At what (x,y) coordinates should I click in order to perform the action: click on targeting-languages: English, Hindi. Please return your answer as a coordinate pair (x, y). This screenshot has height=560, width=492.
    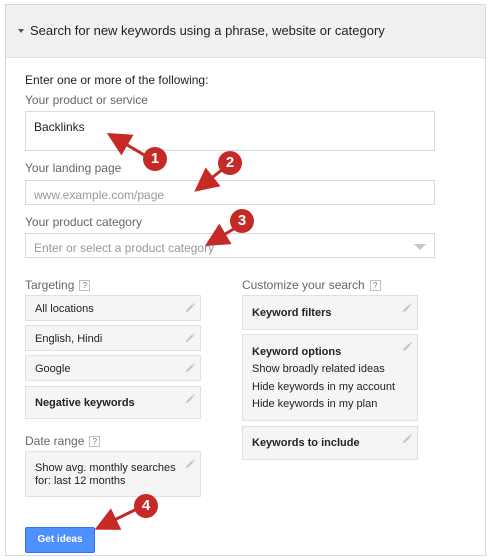
    Looking at the image, I should click on (113, 338).